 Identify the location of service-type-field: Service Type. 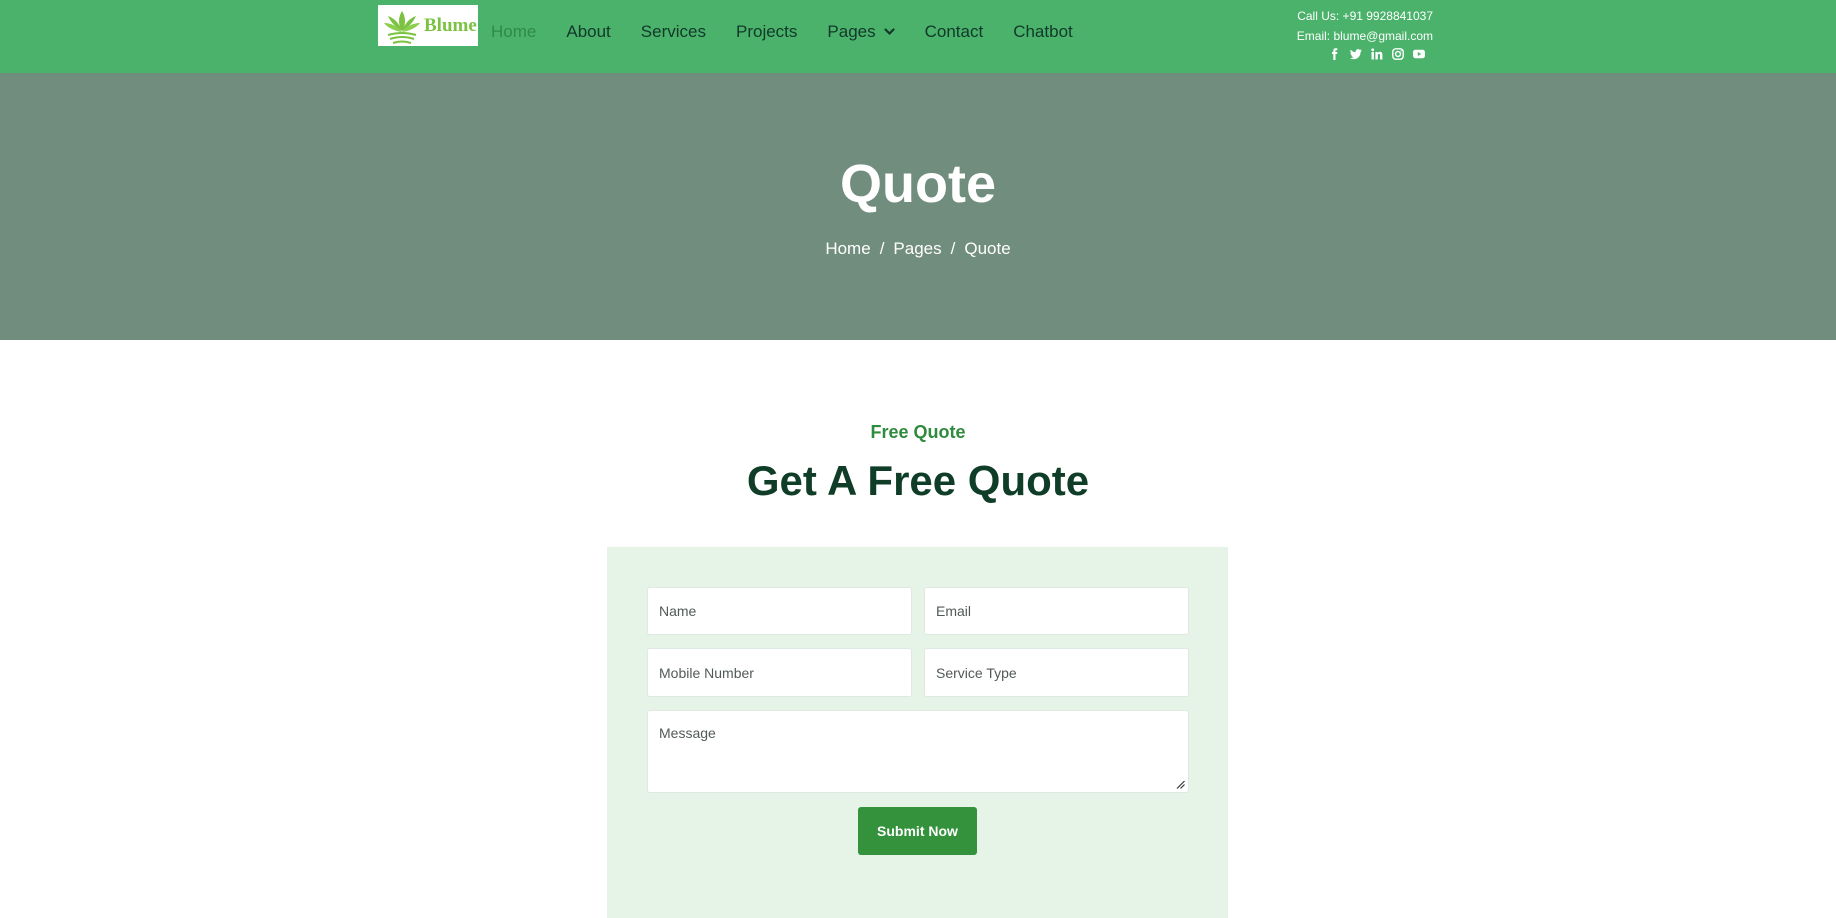
(1056, 672).